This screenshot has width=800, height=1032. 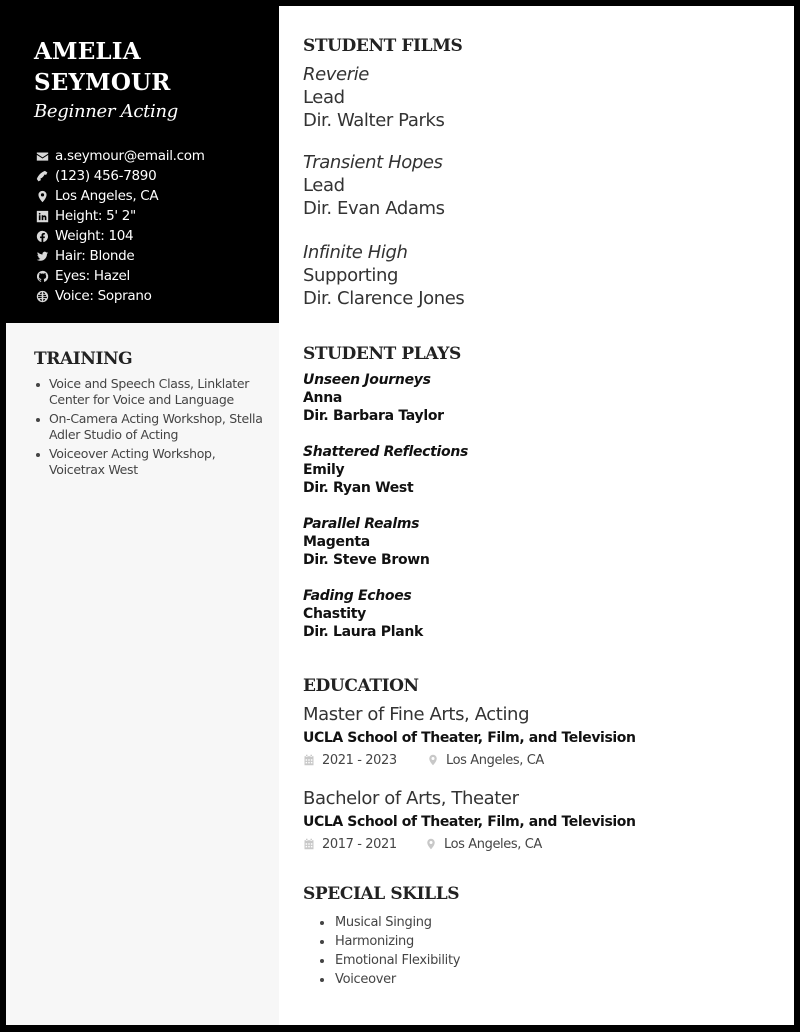 What do you see at coordinates (336, 74) in the screenshot?
I see `film-title: Reverie` at bounding box center [336, 74].